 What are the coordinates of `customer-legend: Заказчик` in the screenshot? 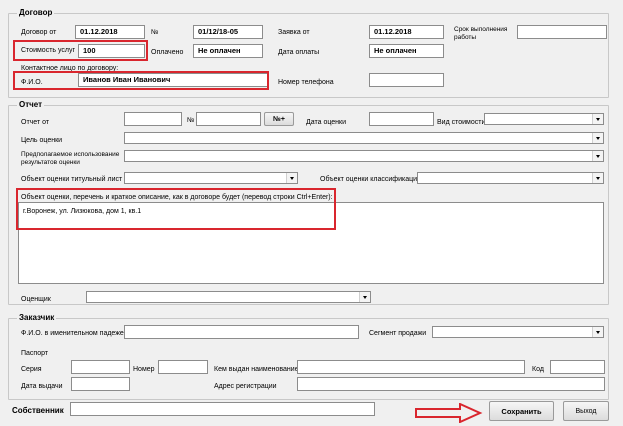 It's located at (37, 318).